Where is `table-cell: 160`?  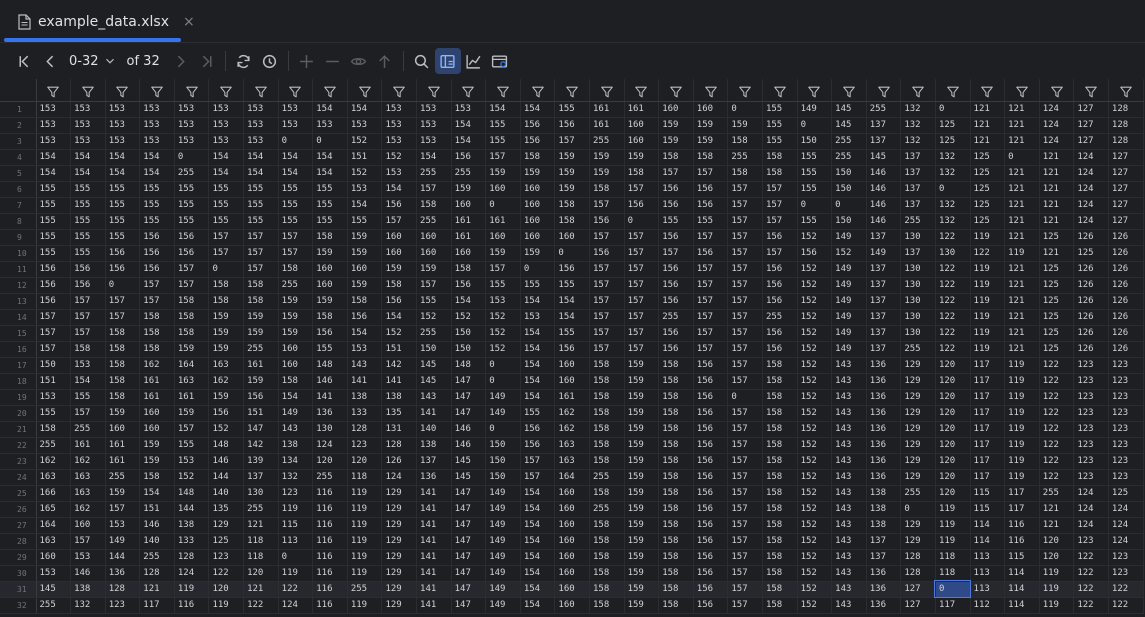
table-cell: 160 is located at coordinates (330, 285).